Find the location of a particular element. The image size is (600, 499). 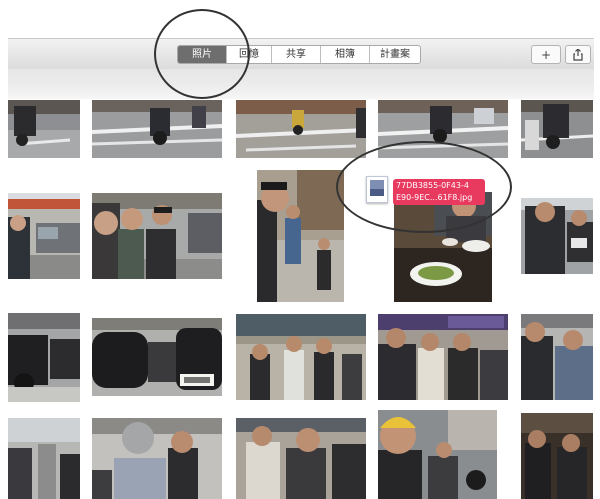

add-label: + is located at coordinates (546, 54).